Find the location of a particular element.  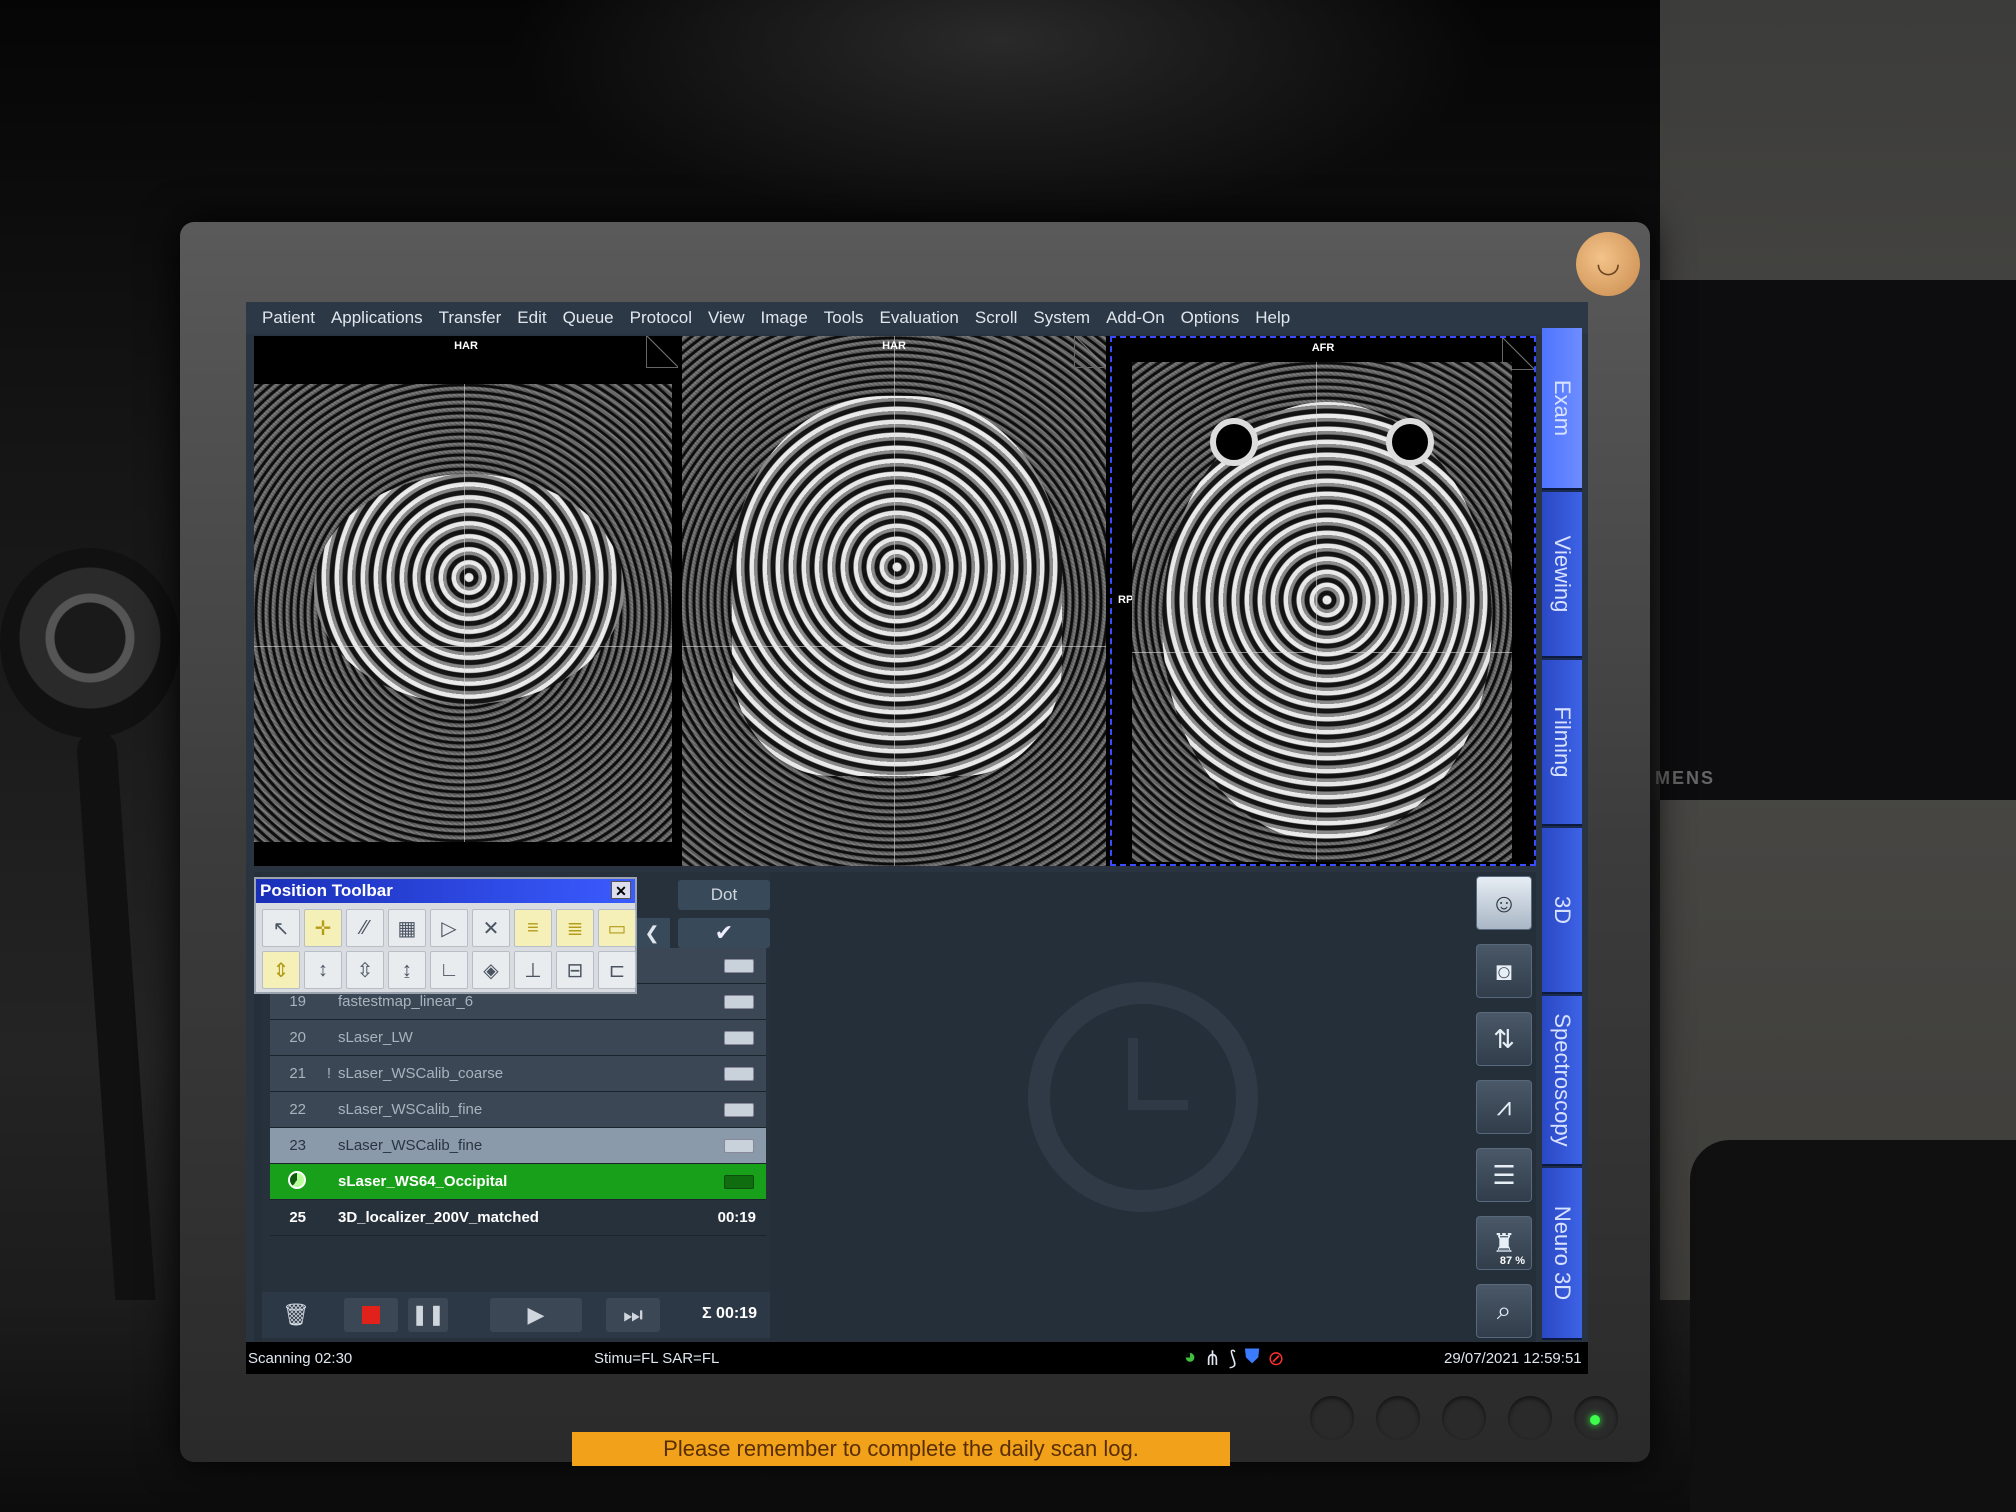

queue-row: 21 ! sLaser_WSCalib_coarse is located at coordinates (518, 1074).